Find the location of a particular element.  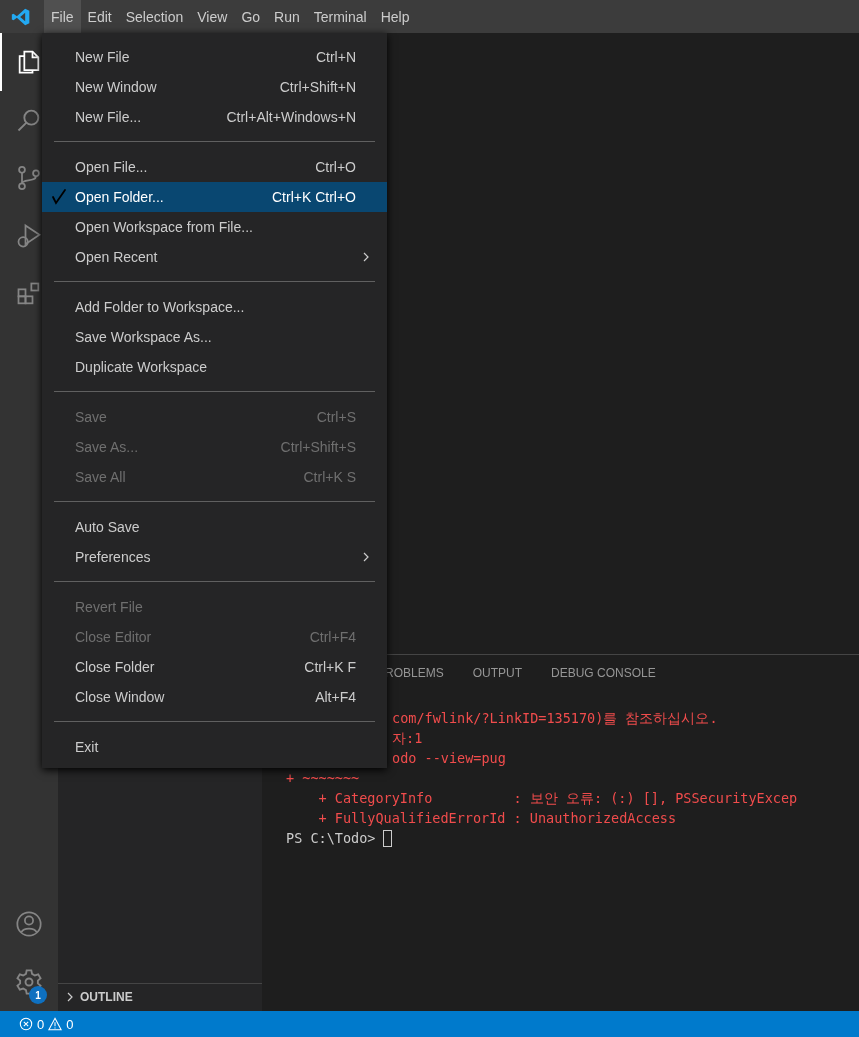

terminal-line: + CategoryInfo : 보안 오류: (:) [], PSSecurityExcep is located at coordinates (557, 798).